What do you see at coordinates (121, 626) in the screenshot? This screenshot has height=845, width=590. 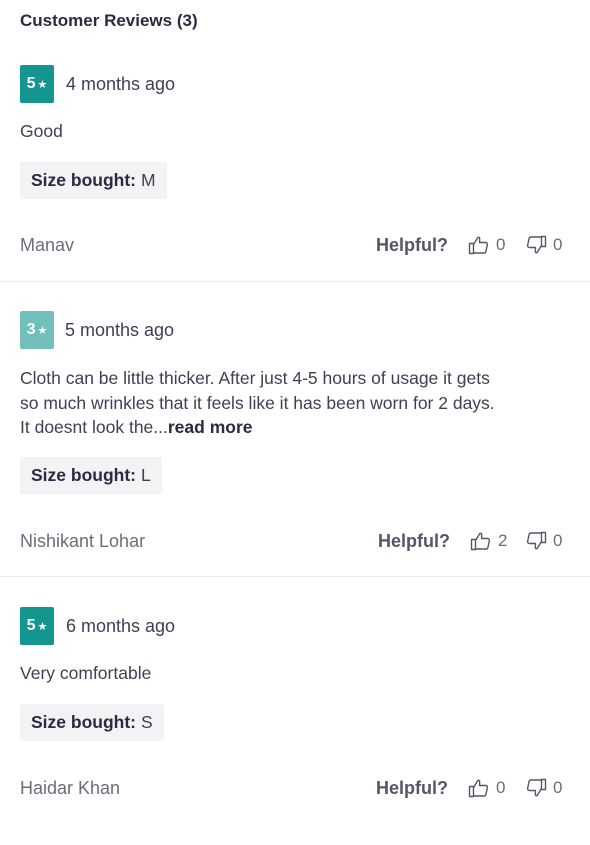 I see `review-date: 6 months ago` at bounding box center [121, 626].